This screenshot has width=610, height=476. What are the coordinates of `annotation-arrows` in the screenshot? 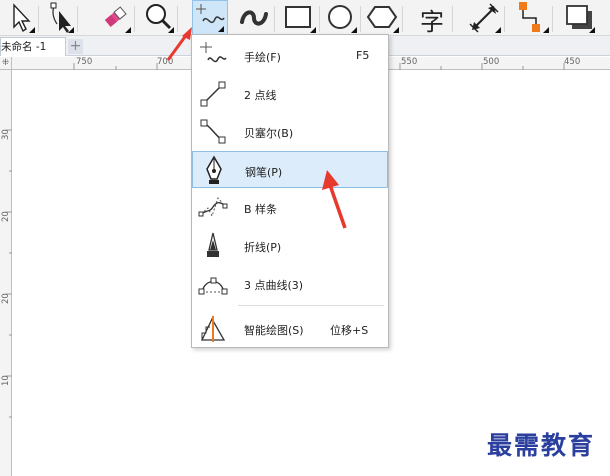 It's located at (256, 128).